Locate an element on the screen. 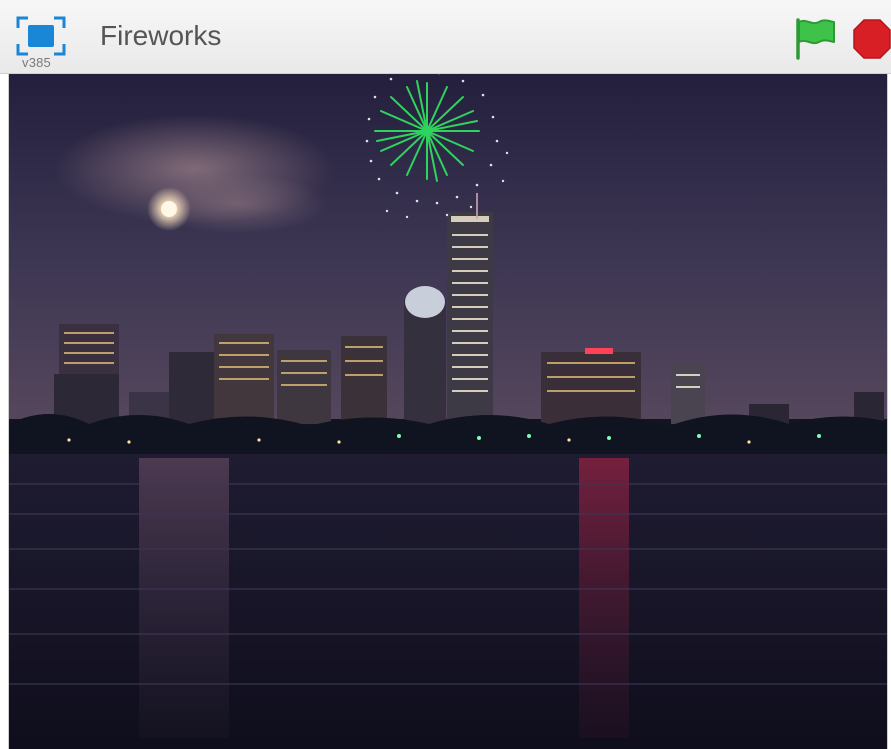  green-flag-button is located at coordinates (815, 38).